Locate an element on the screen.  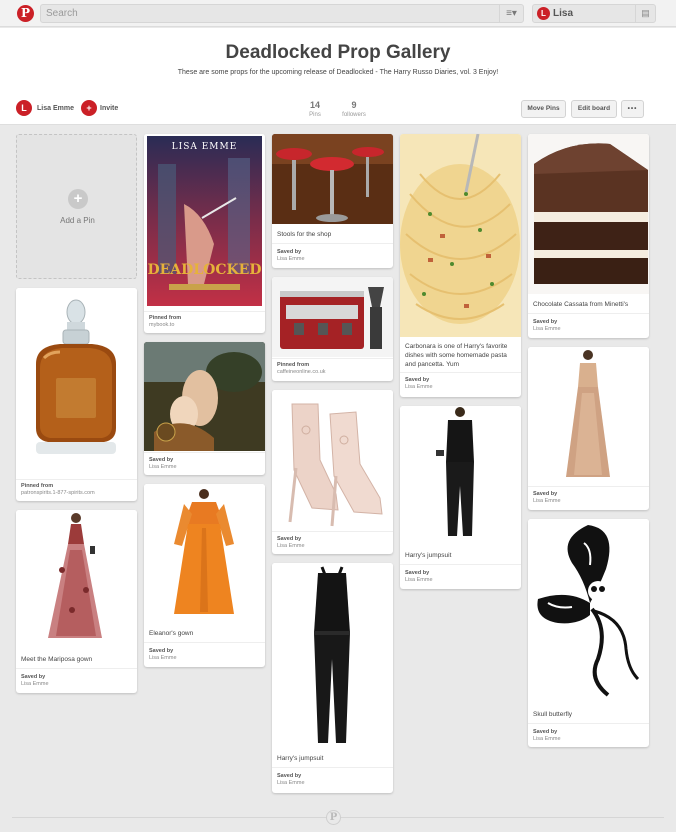
search-filter-menu-icon: ≡▾ is located at coordinates (511, 13).